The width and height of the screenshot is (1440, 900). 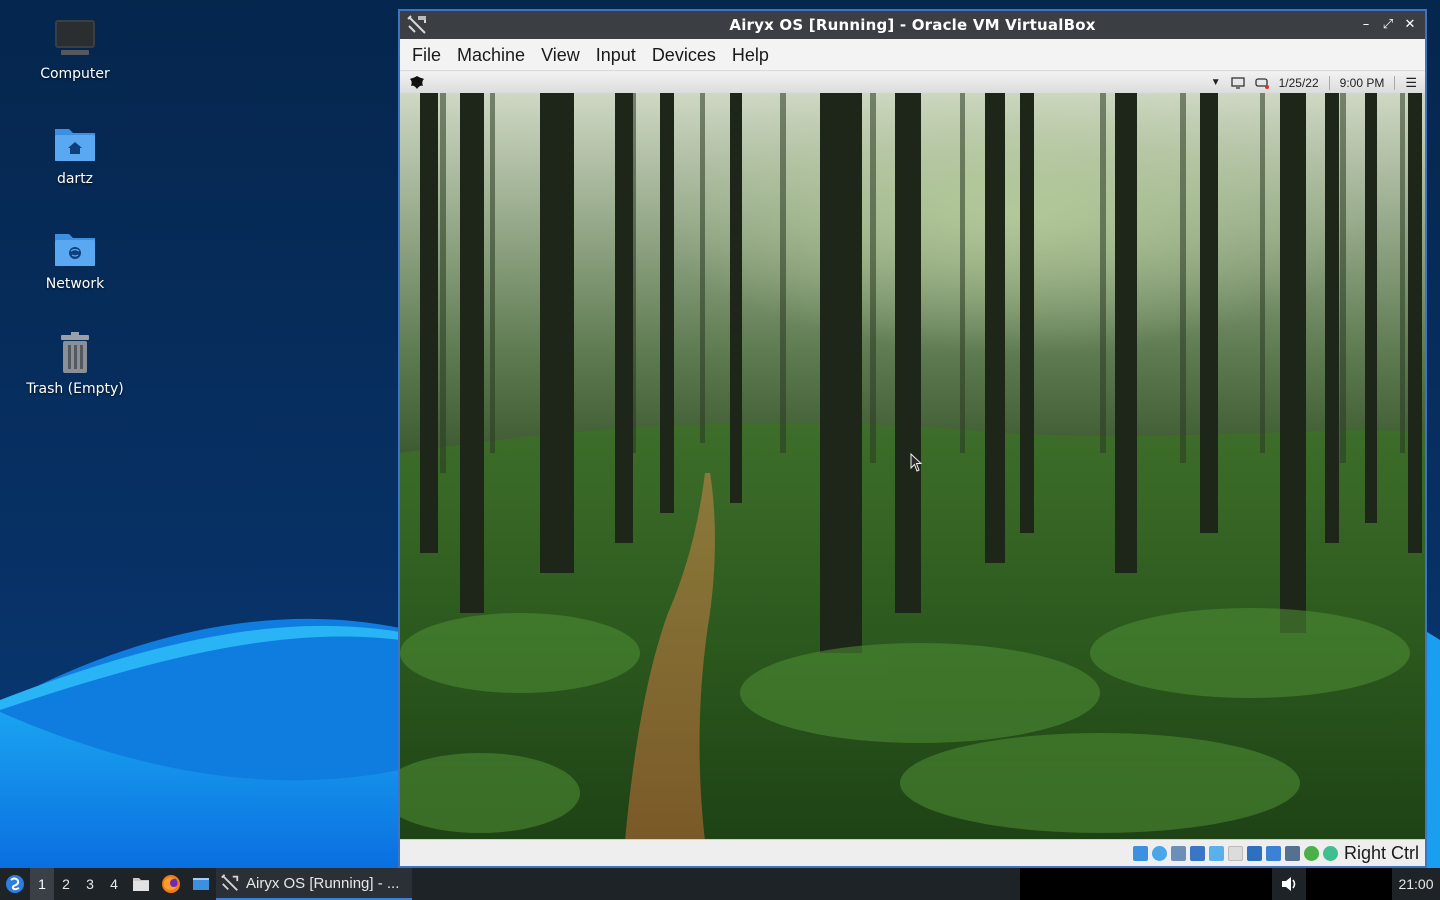 What do you see at coordinates (66, 884) in the screenshot?
I see `workspace-2: 2` at bounding box center [66, 884].